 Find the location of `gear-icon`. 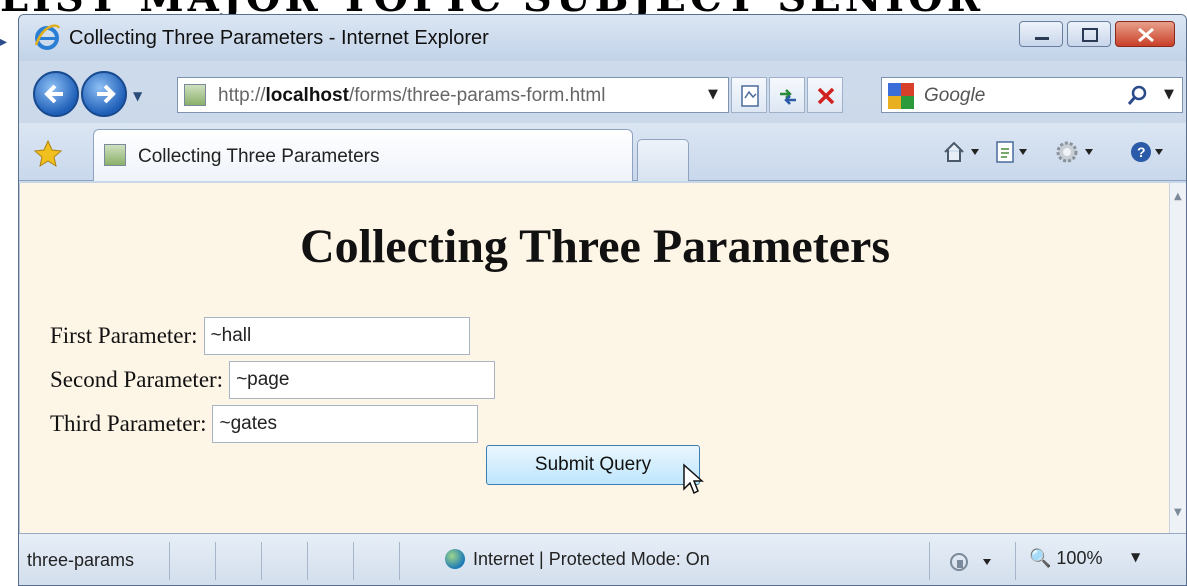

gear-icon is located at coordinates (1074, 152).